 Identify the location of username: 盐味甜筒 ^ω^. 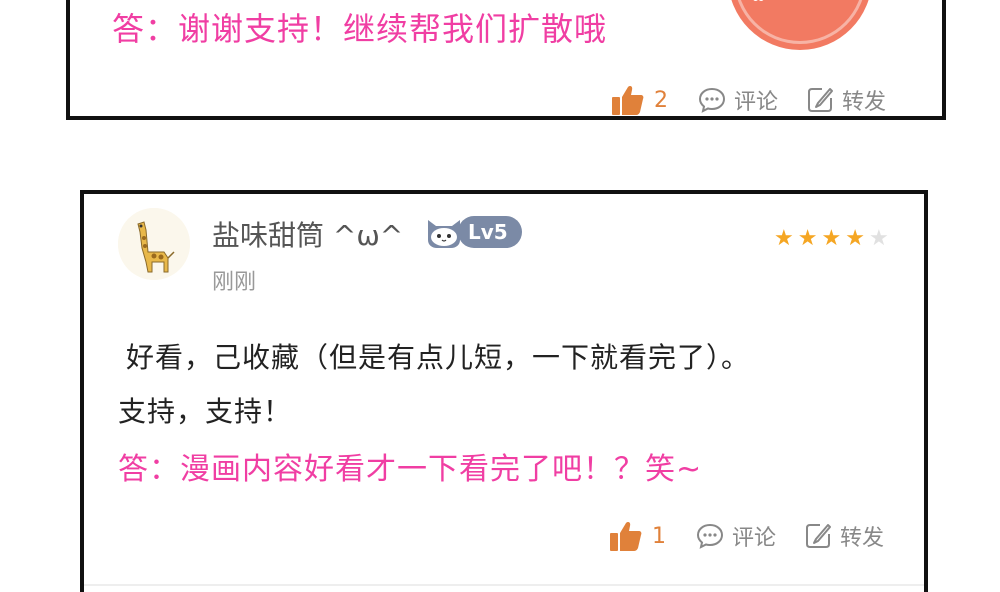
(307, 234).